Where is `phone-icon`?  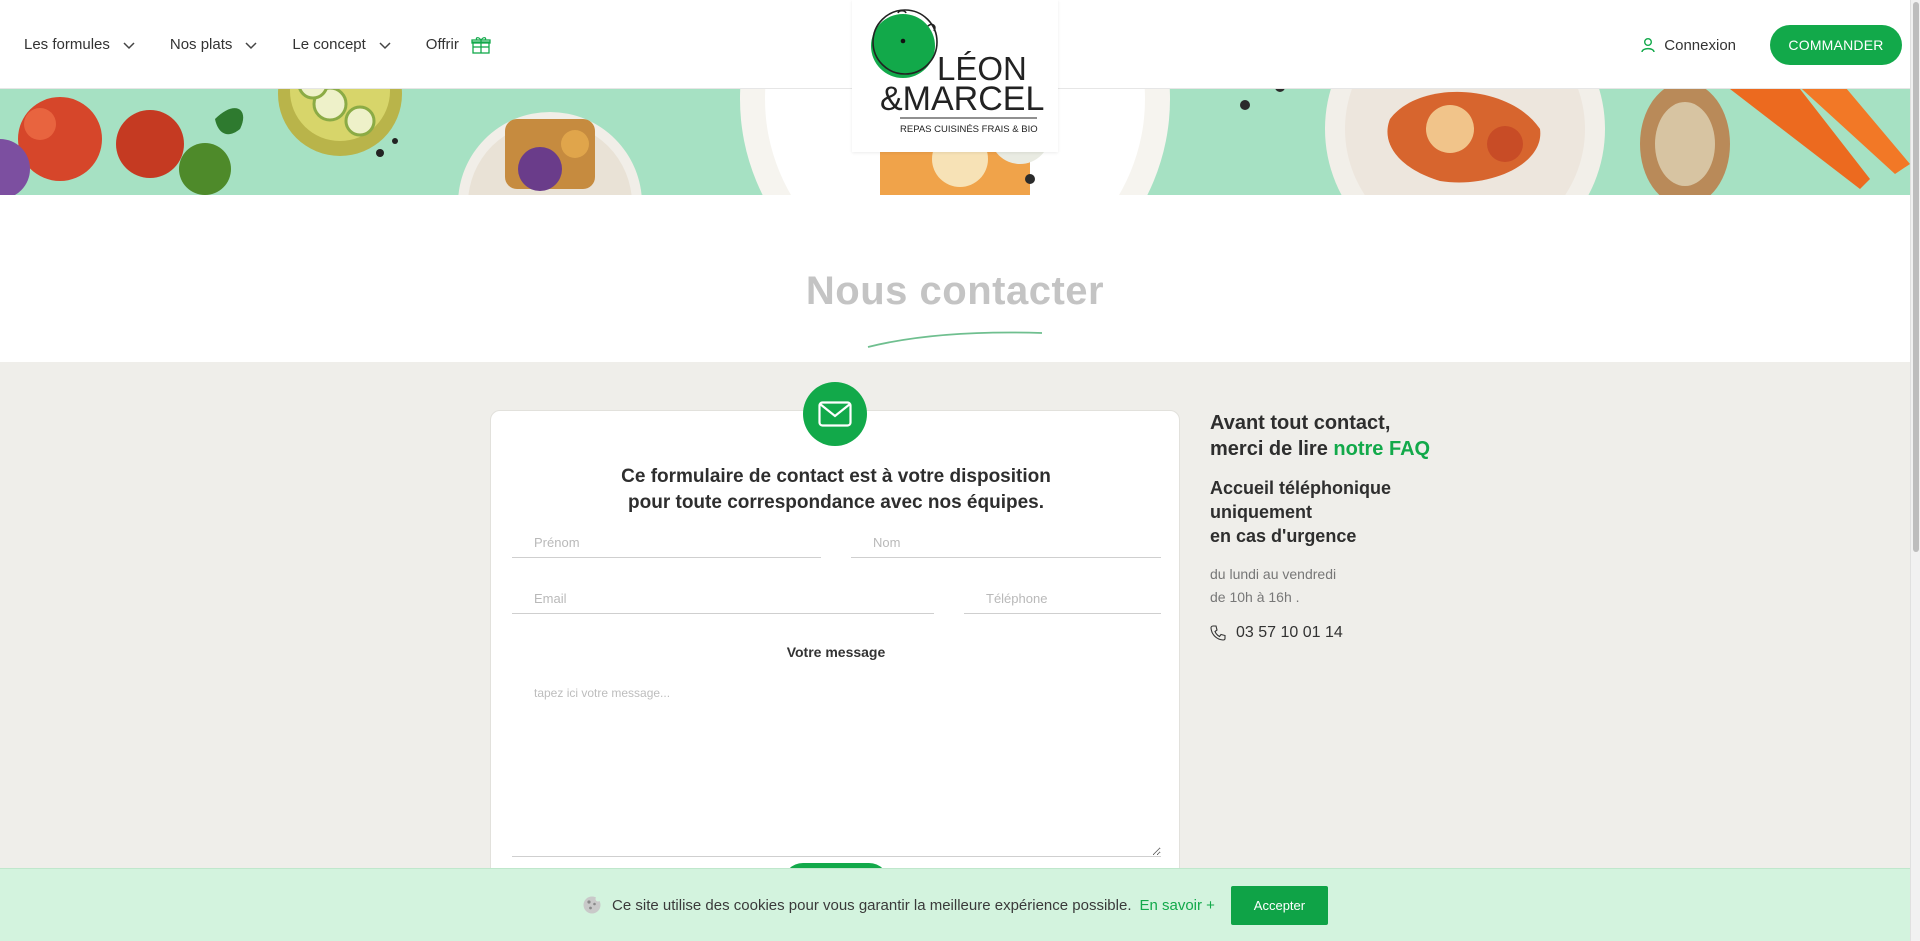
phone-icon is located at coordinates (1218, 633).